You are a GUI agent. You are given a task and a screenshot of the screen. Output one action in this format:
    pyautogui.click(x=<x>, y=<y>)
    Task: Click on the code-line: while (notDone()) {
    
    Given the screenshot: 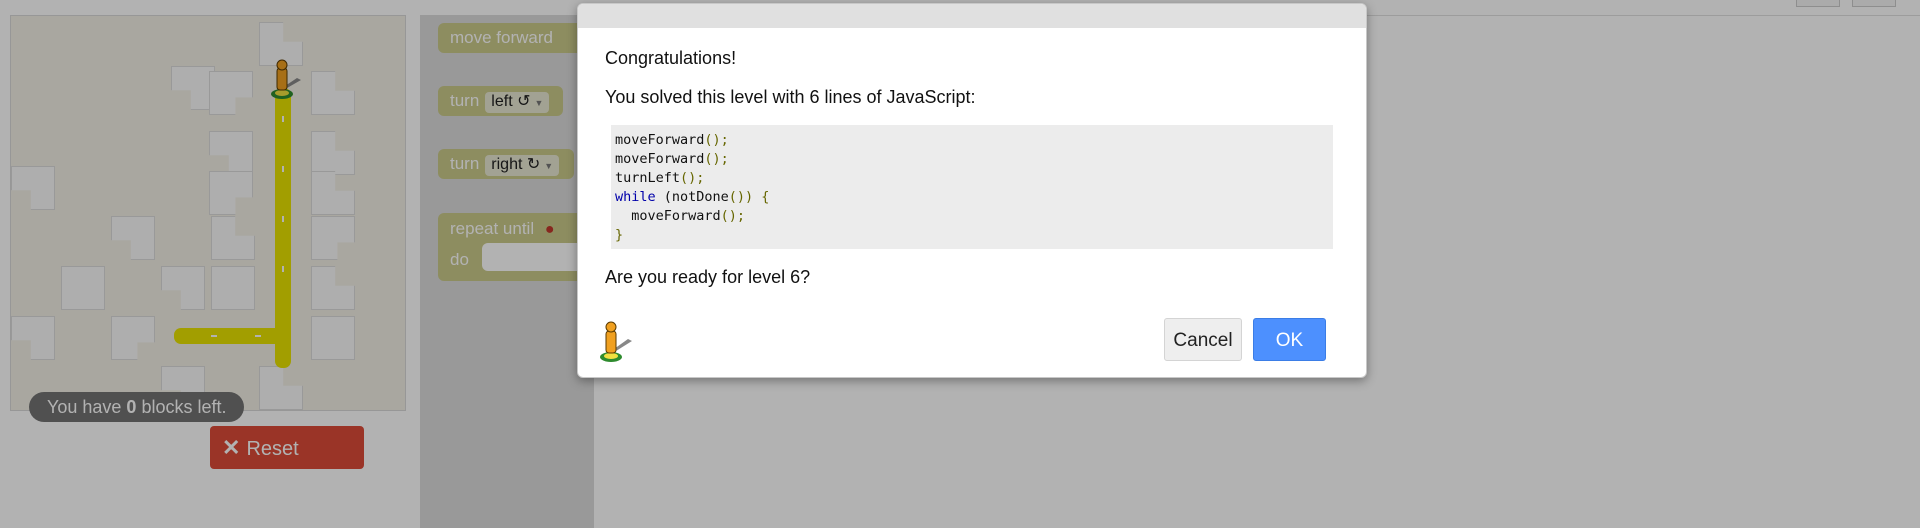 What is the action you would take?
    pyautogui.click(x=972, y=197)
    